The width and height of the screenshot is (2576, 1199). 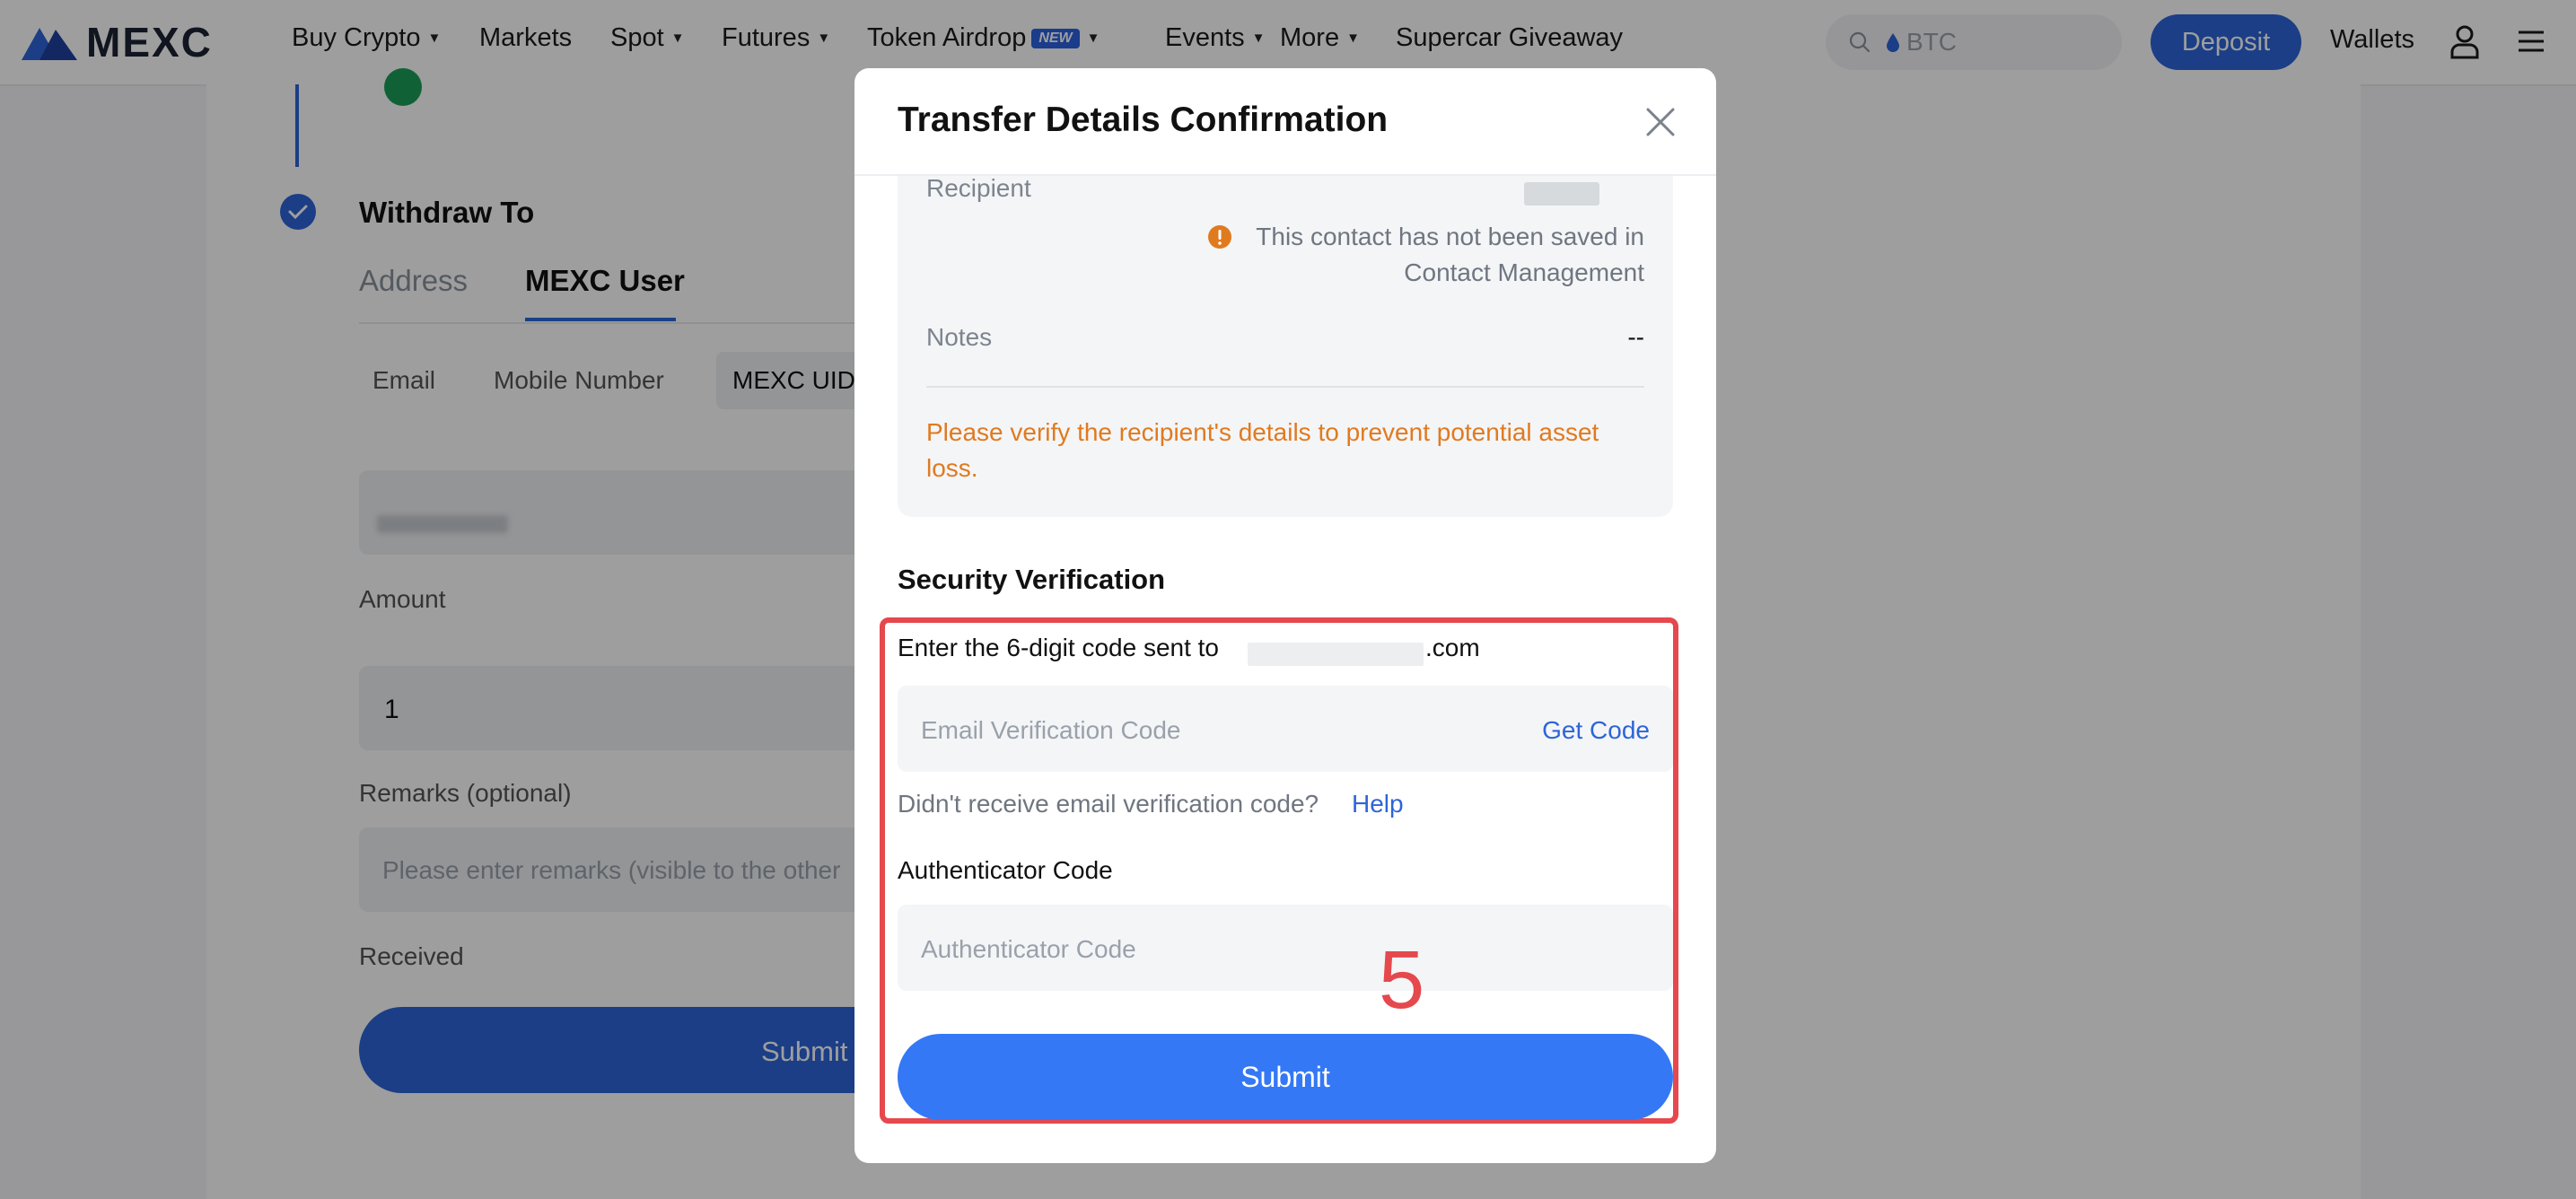 What do you see at coordinates (1032, 579) in the screenshot?
I see `security-verification-heading: Security Verification` at bounding box center [1032, 579].